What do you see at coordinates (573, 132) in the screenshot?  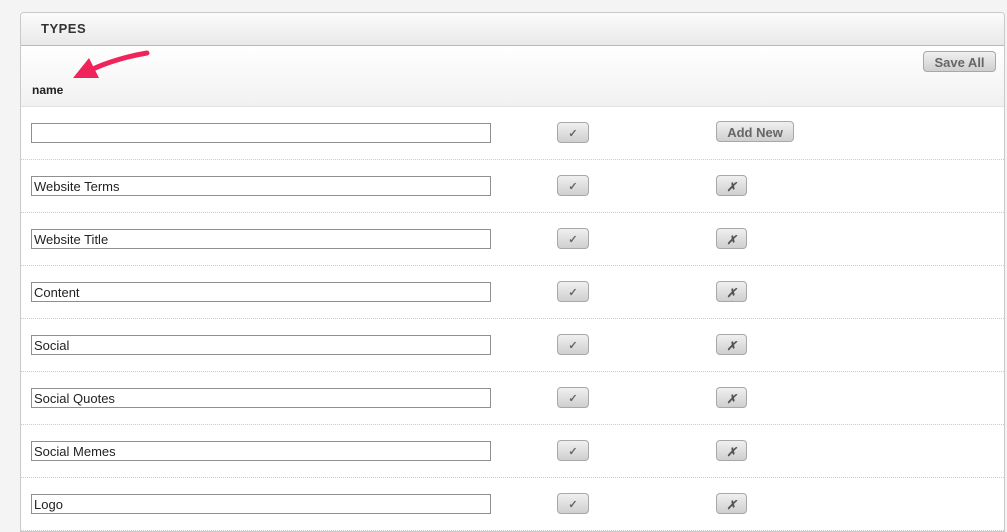 I see `save-new-check-button: ✓` at bounding box center [573, 132].